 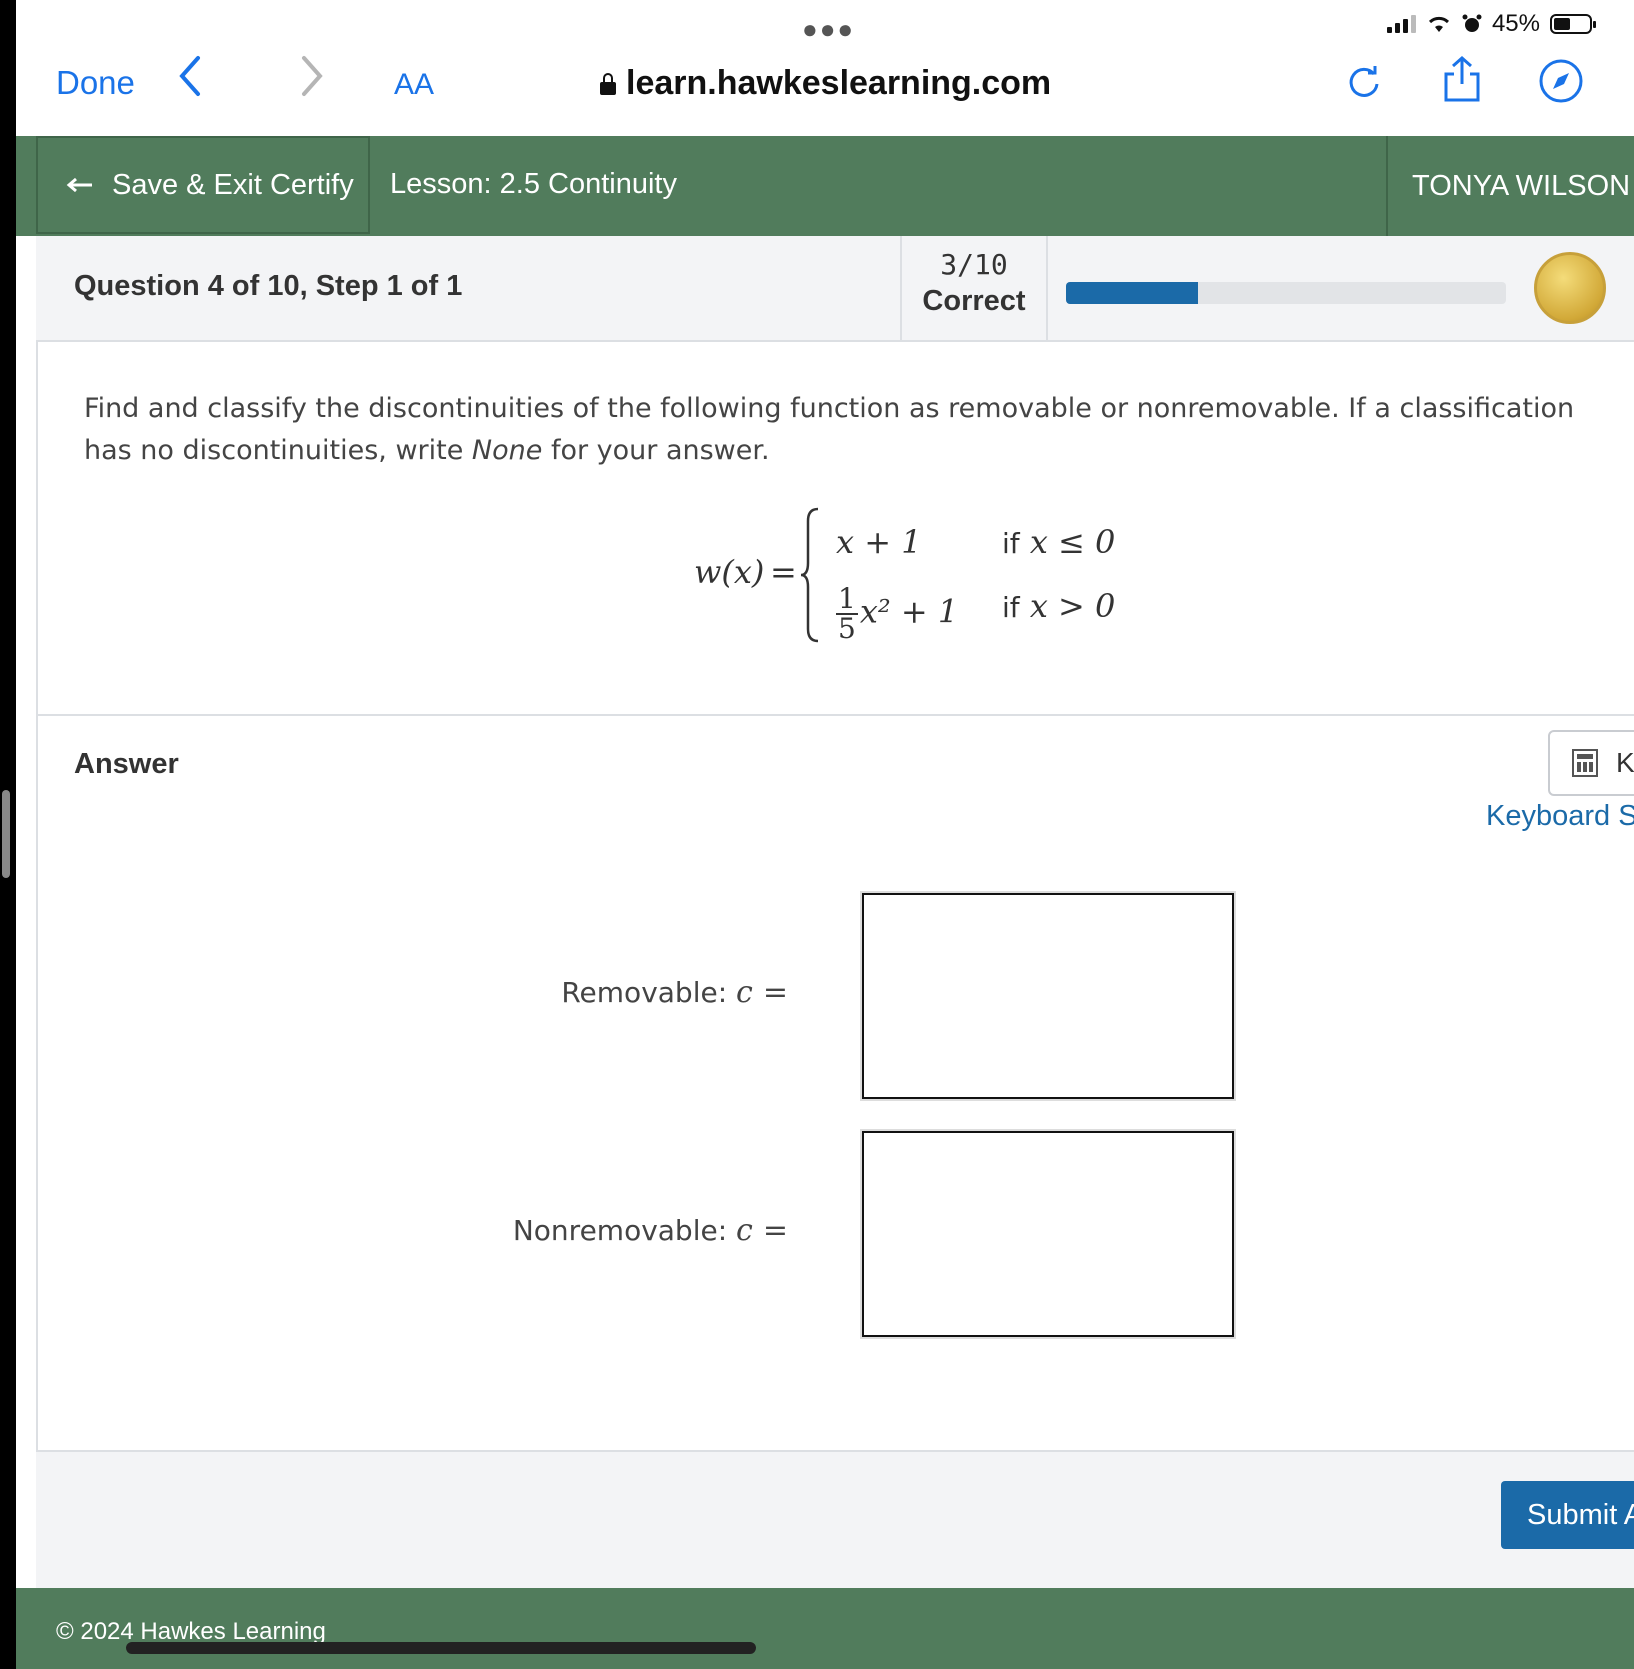 I want to click on fraction: 15, so click(x=847, y=613).